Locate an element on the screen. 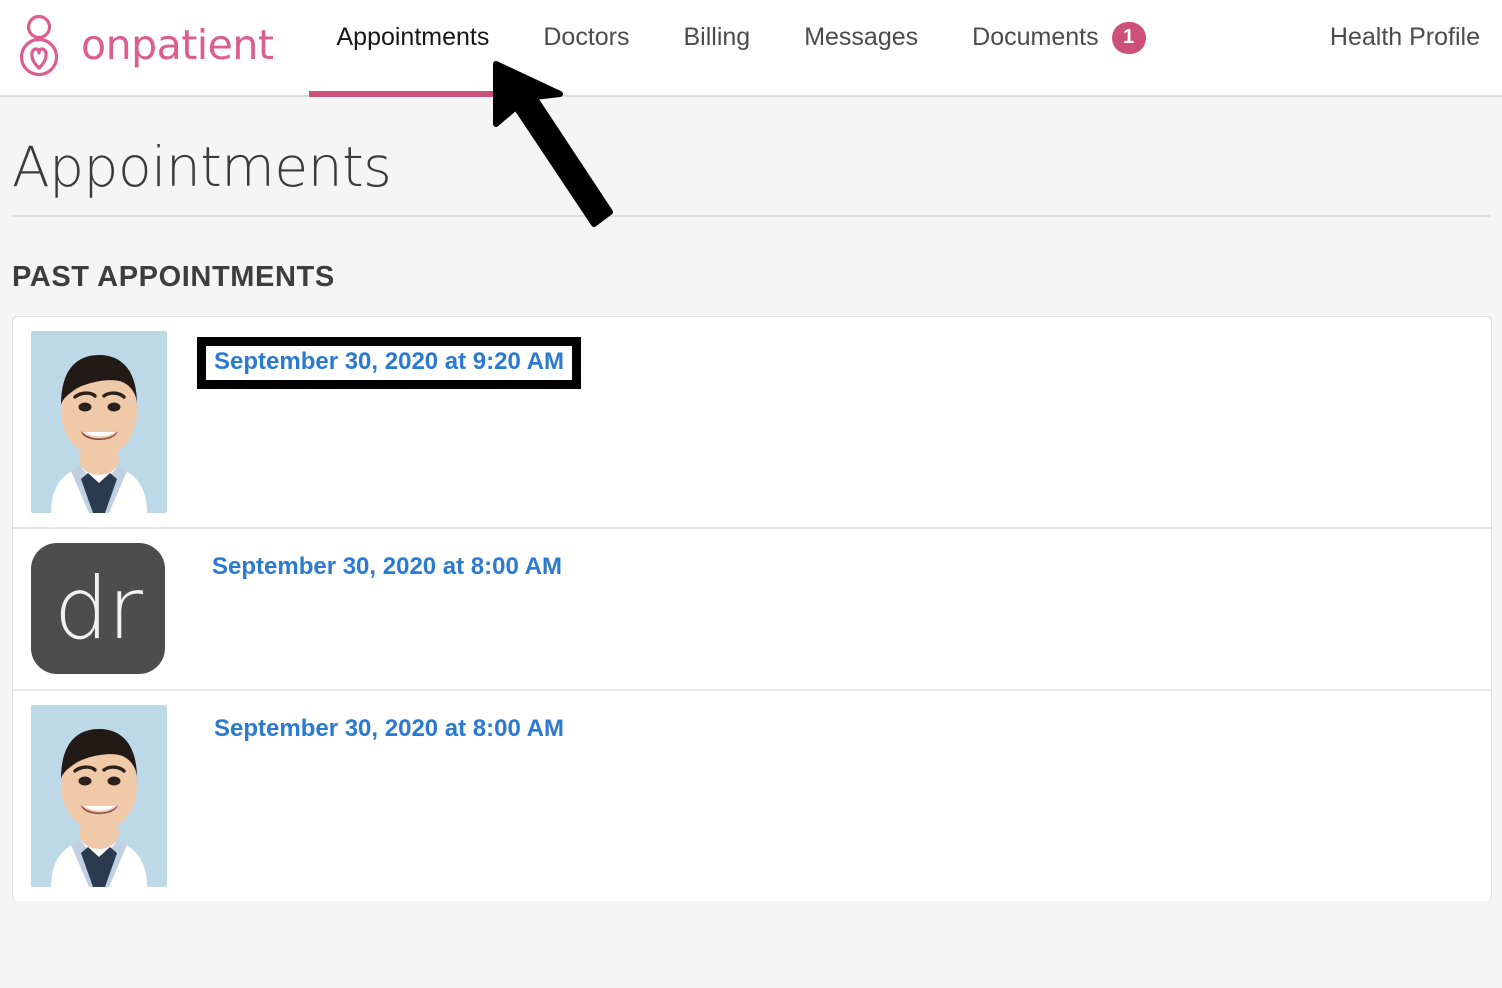 Image resolution: width=1502 pixels, height=988 pixels. nav-label: Appointments is located at coordinates (413, 37).